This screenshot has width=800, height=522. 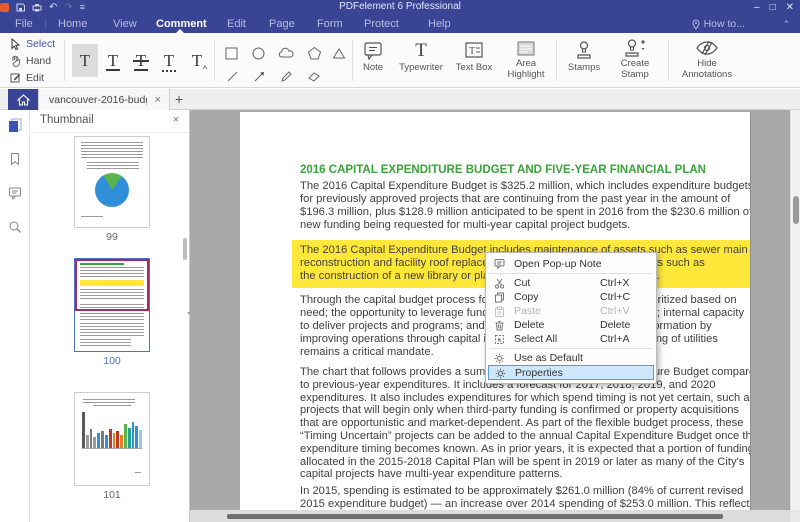 I want to click on new-tab-button: +, so click(x=179, y=99).